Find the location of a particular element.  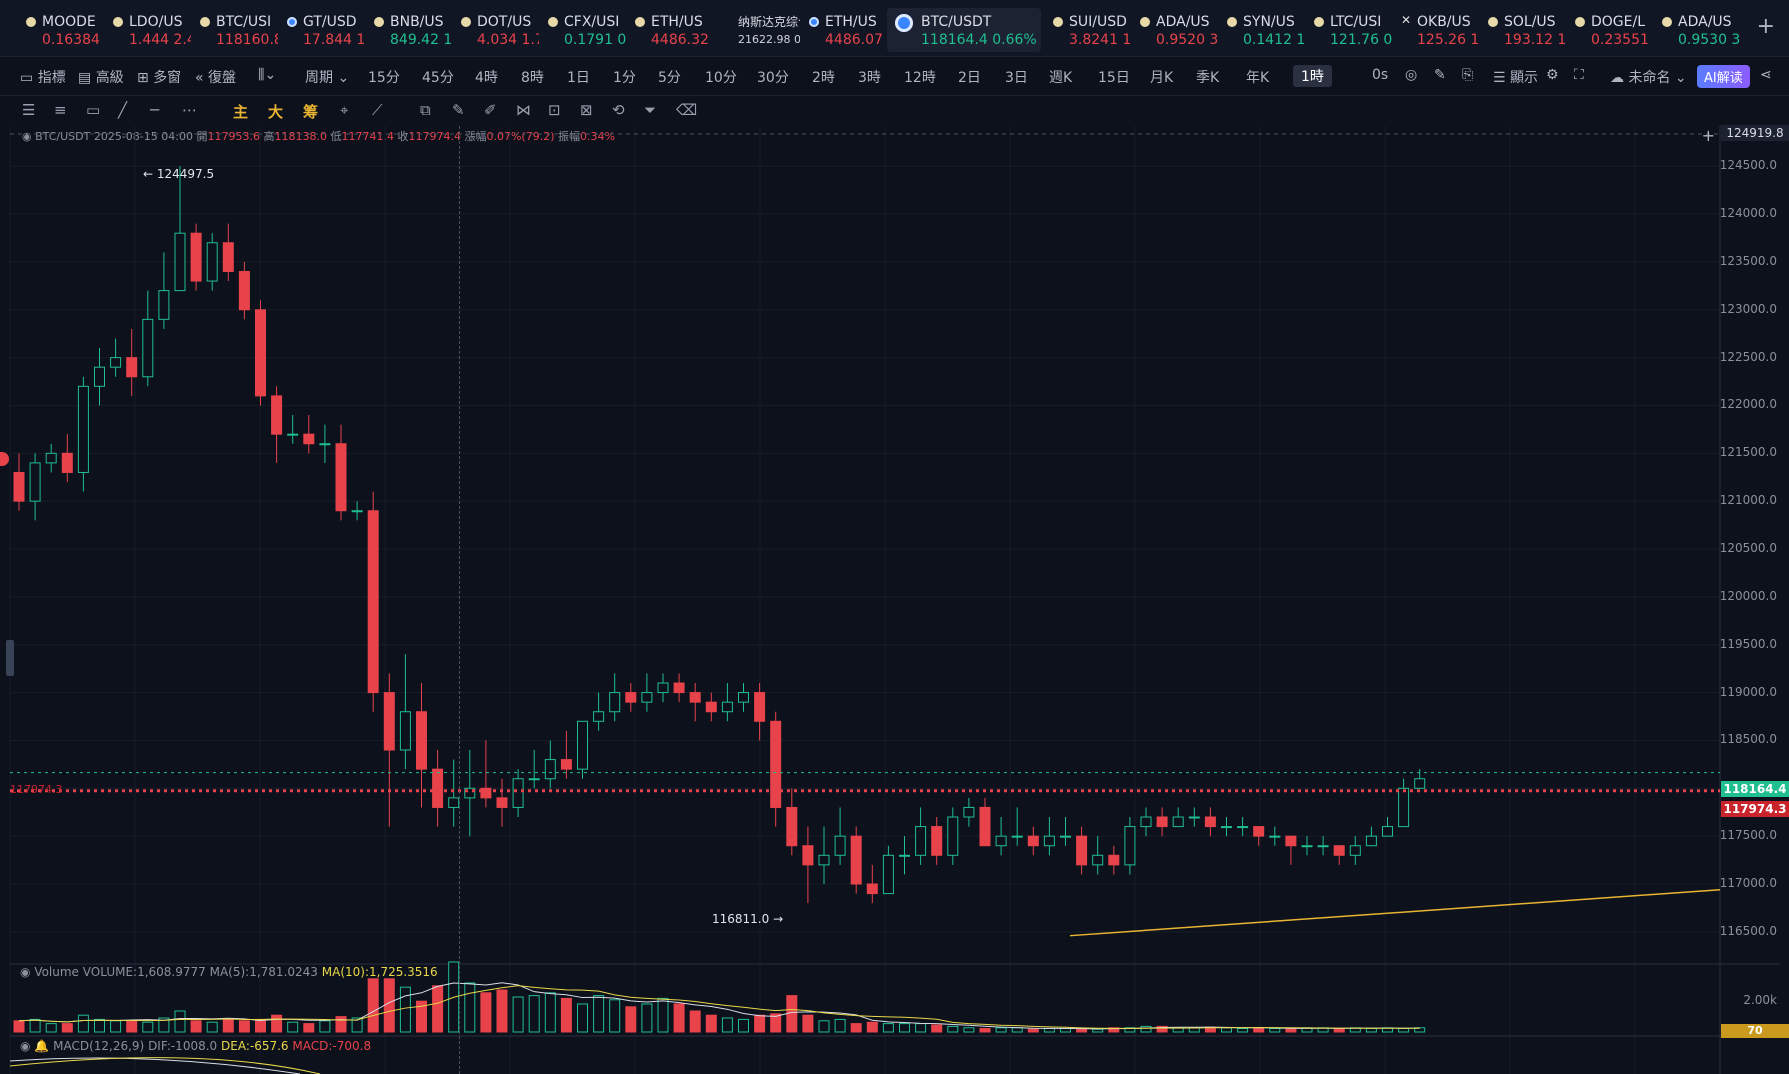

symbol-tab: GT/USD 17.844 1.5 is located at coordinates (322, 30).